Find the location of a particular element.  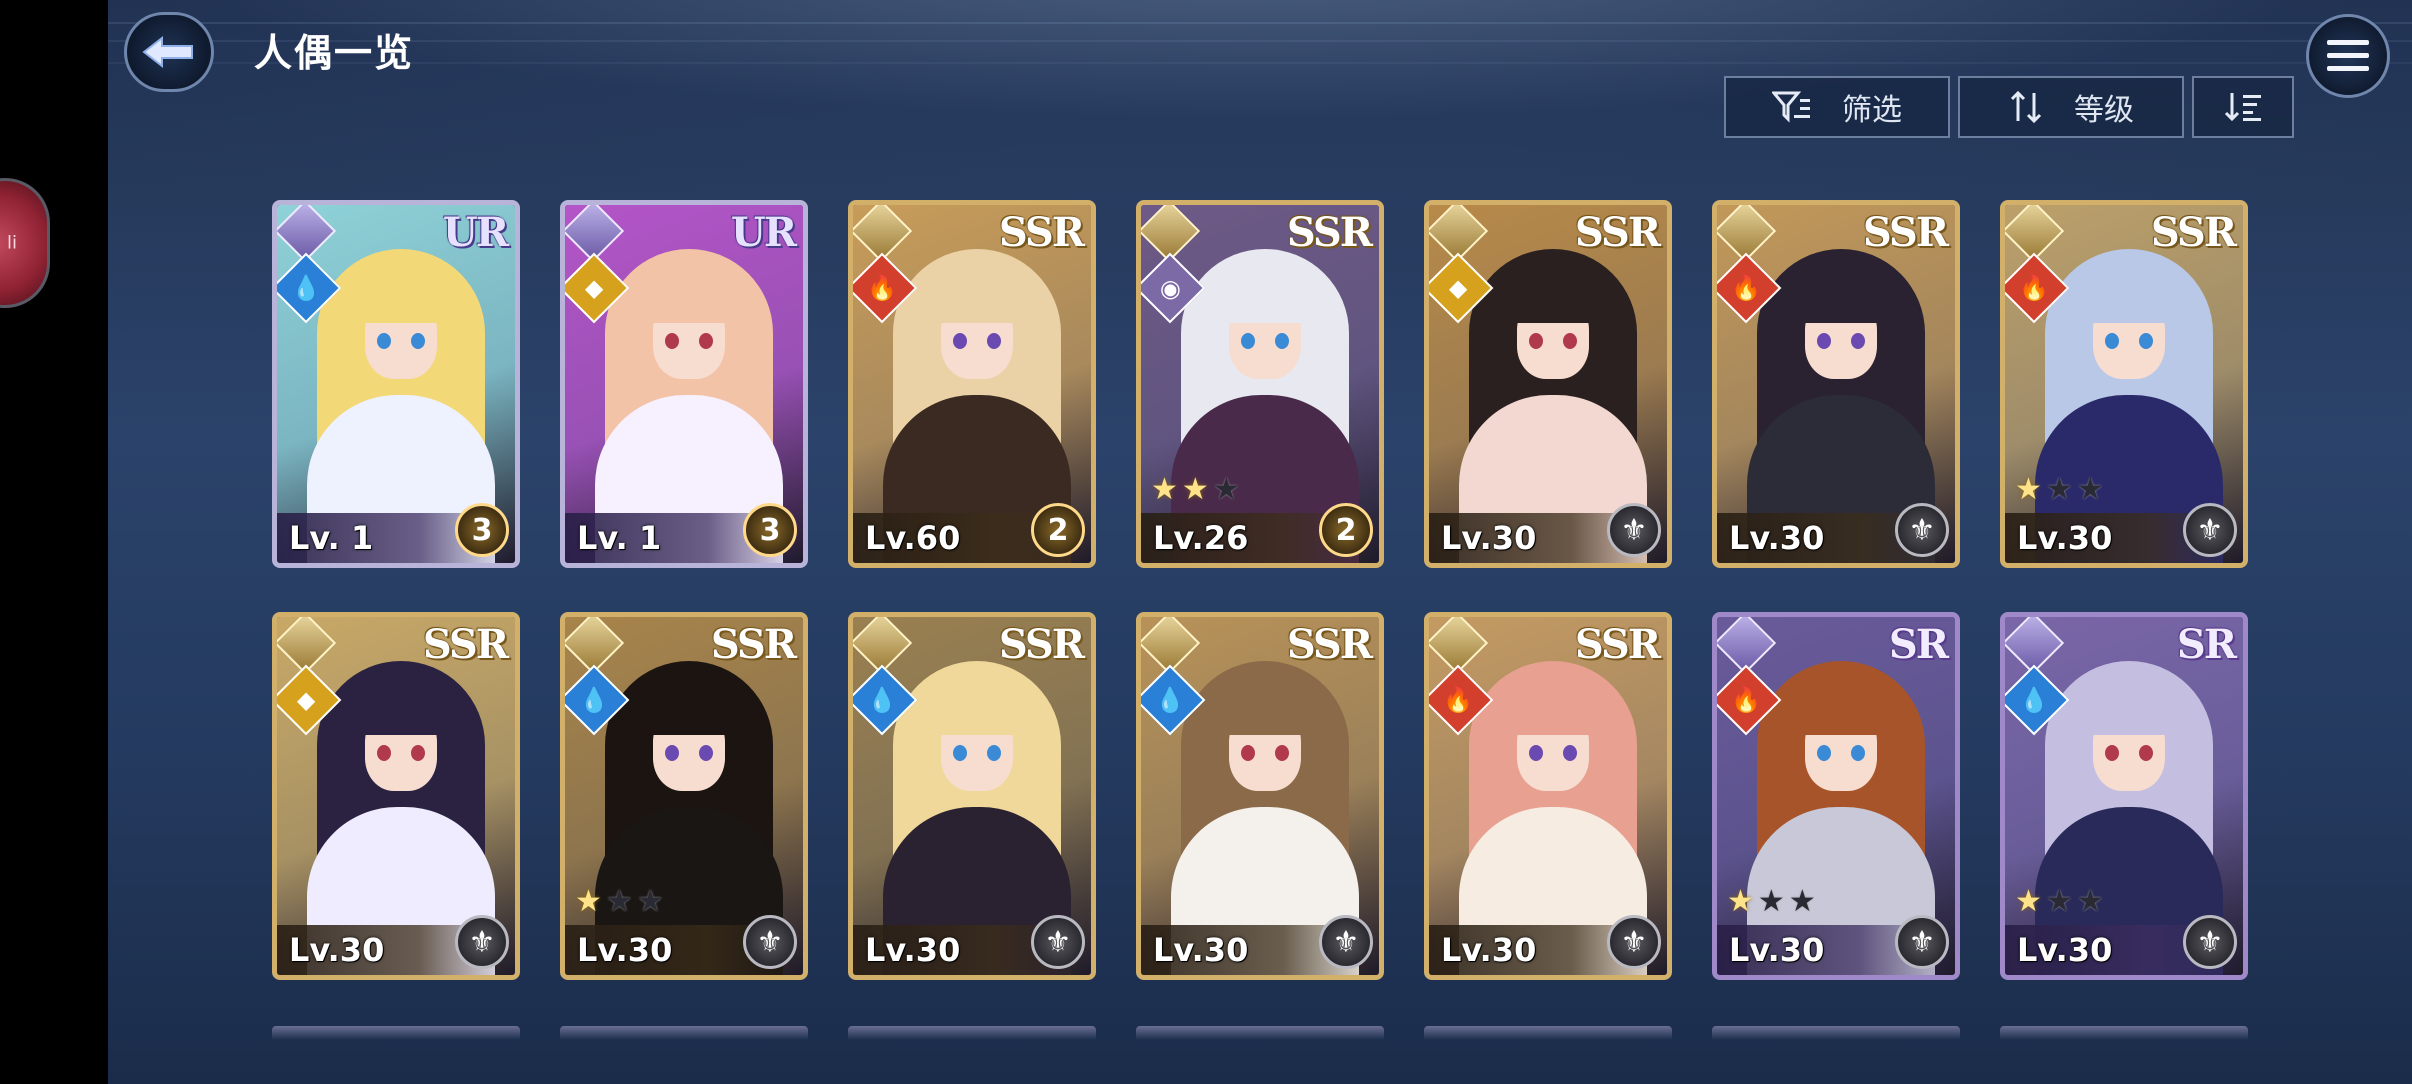

hamburger-menu-icon is located at coordinates (2348, 55).